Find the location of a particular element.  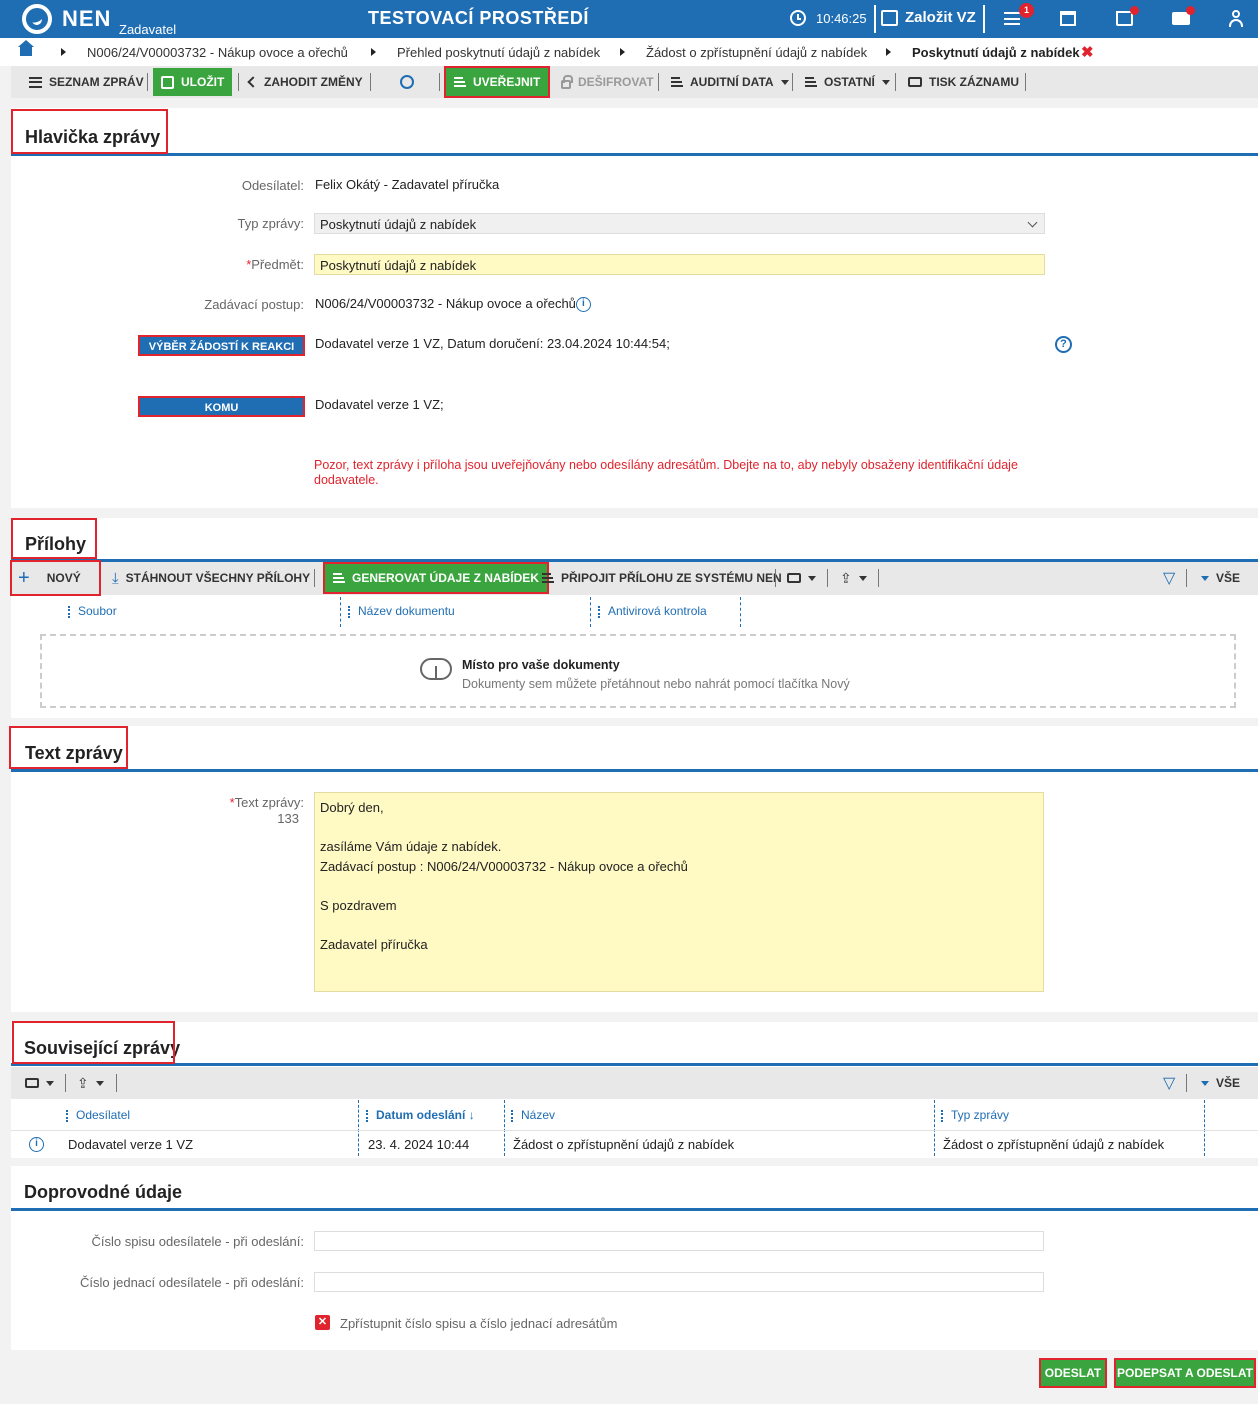

column-header-sender: Odesílatel is located at coordinates (98, 1115).